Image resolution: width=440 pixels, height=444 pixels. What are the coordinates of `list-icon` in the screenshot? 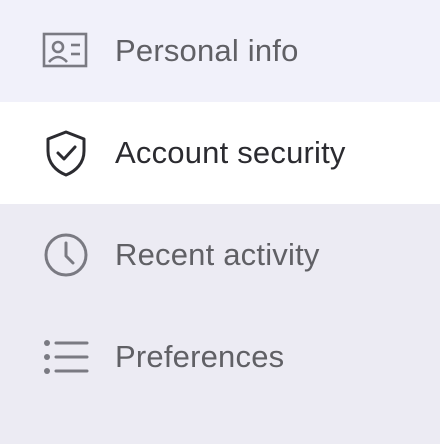 It's located at (66, 357).